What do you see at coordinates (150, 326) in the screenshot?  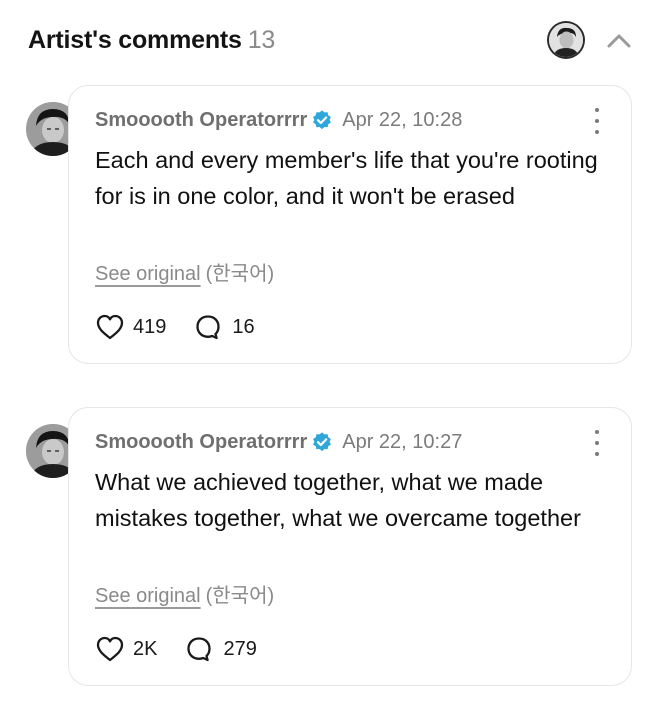 I see `like-count: 419` at bounding box center [150, 326].